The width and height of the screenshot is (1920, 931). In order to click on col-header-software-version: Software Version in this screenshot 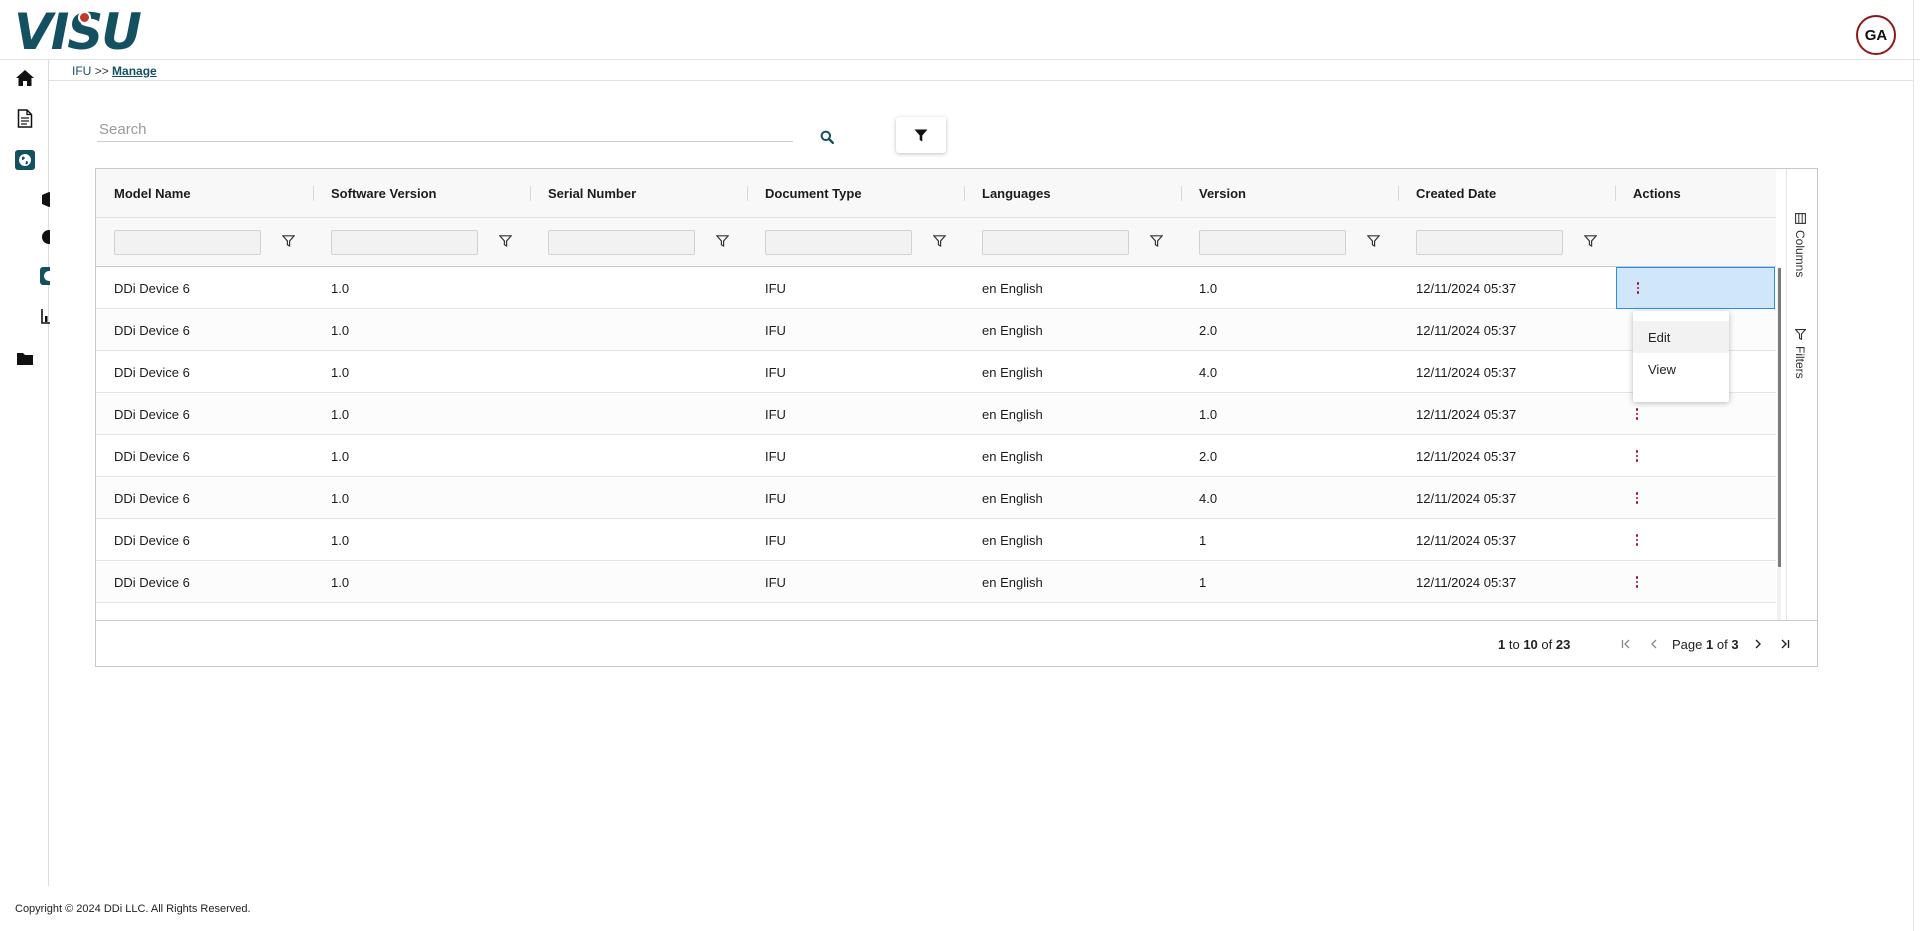, I will do `click(383, 193)`.